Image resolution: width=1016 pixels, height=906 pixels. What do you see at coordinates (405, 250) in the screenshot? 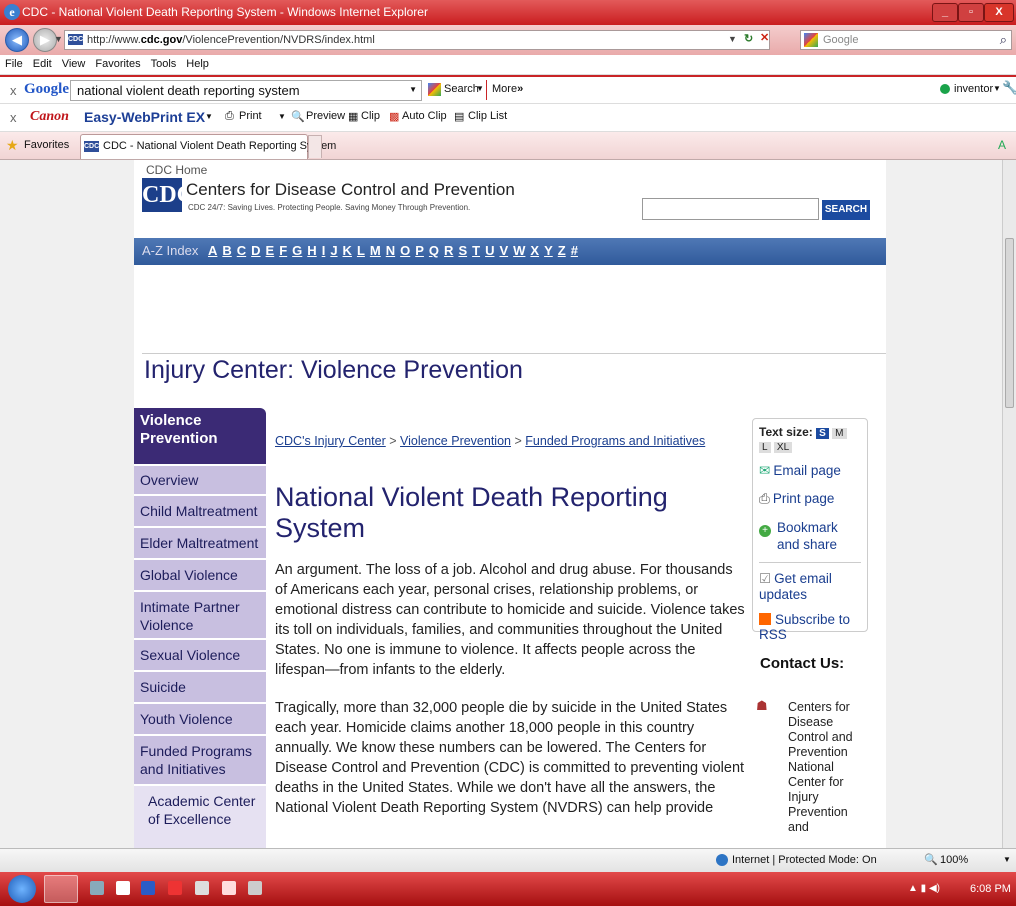
I see `az-letter-o: O` at bounding box center [405, 250].